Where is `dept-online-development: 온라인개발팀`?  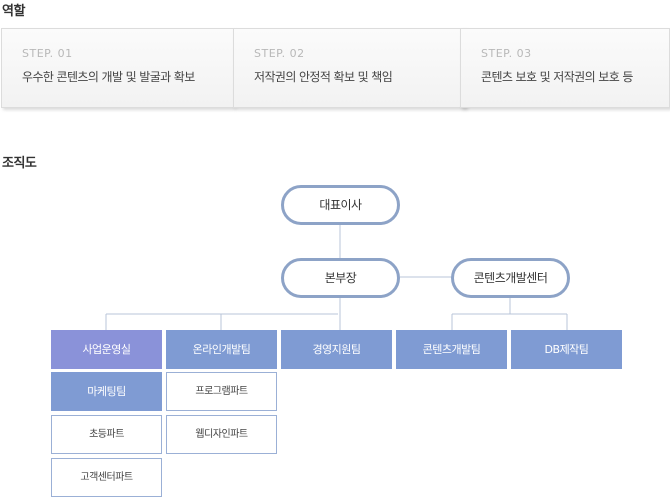 dept-online-development: 온라인개발팀 is located at coordinates (221, 349).